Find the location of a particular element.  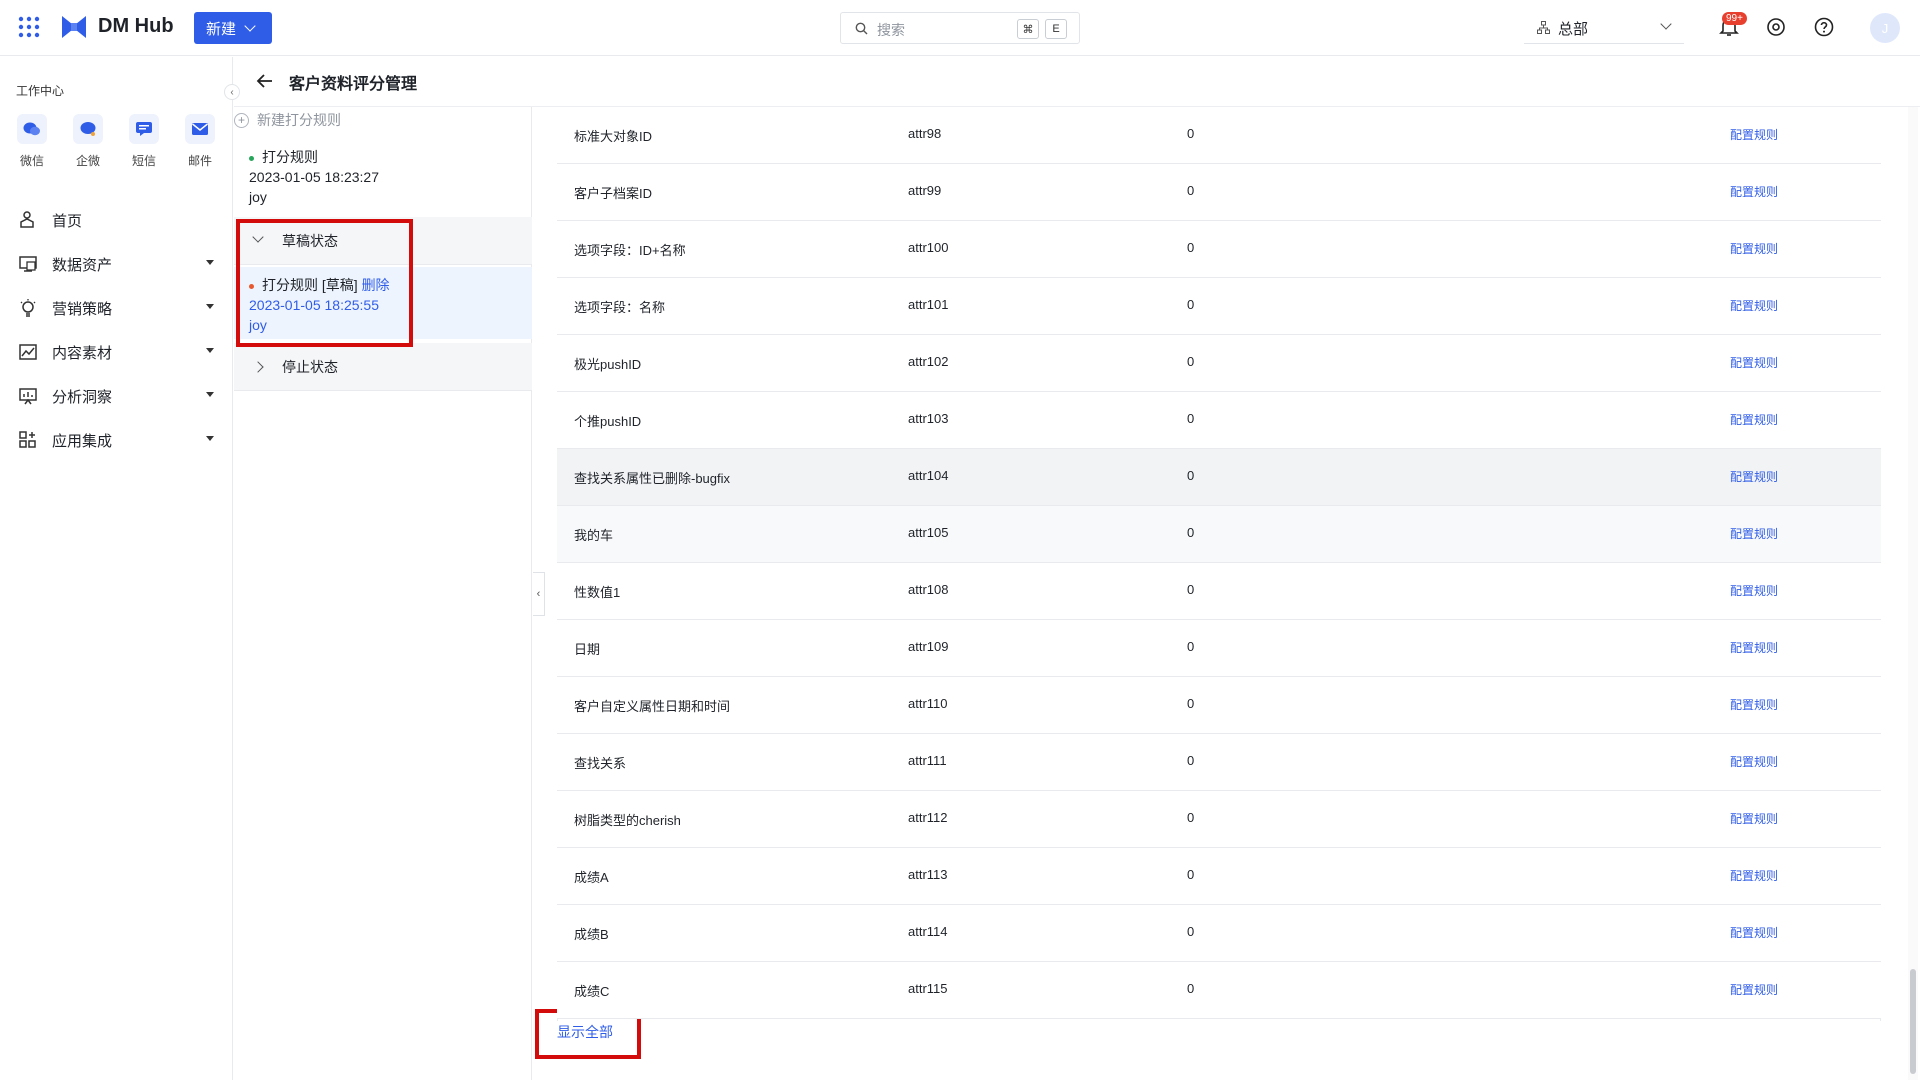

shortcut-key-cmd: ⌘ is located at coordinates (1028, 29).